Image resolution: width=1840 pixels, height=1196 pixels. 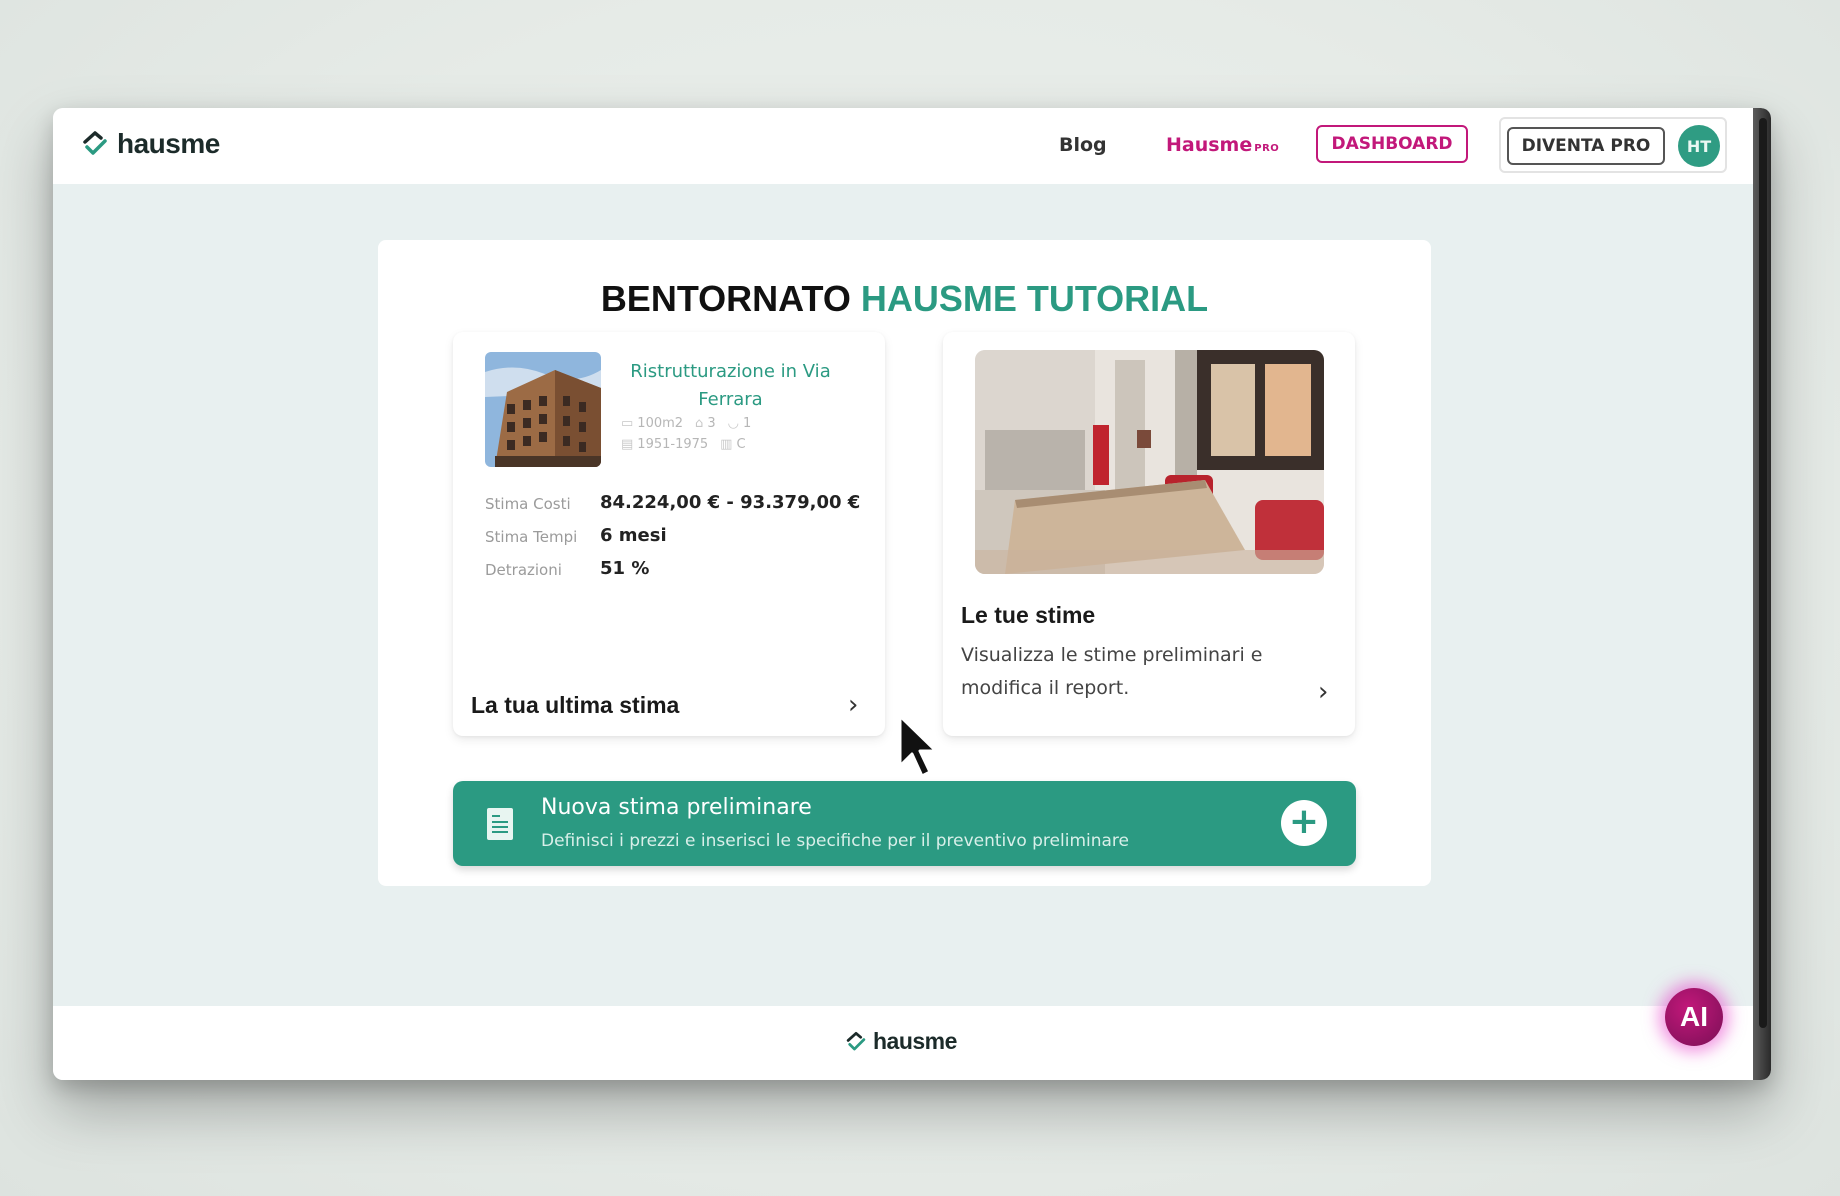 I want to click on user-controls: DIVENTA PRO HT, so click(x=1613, y=145).